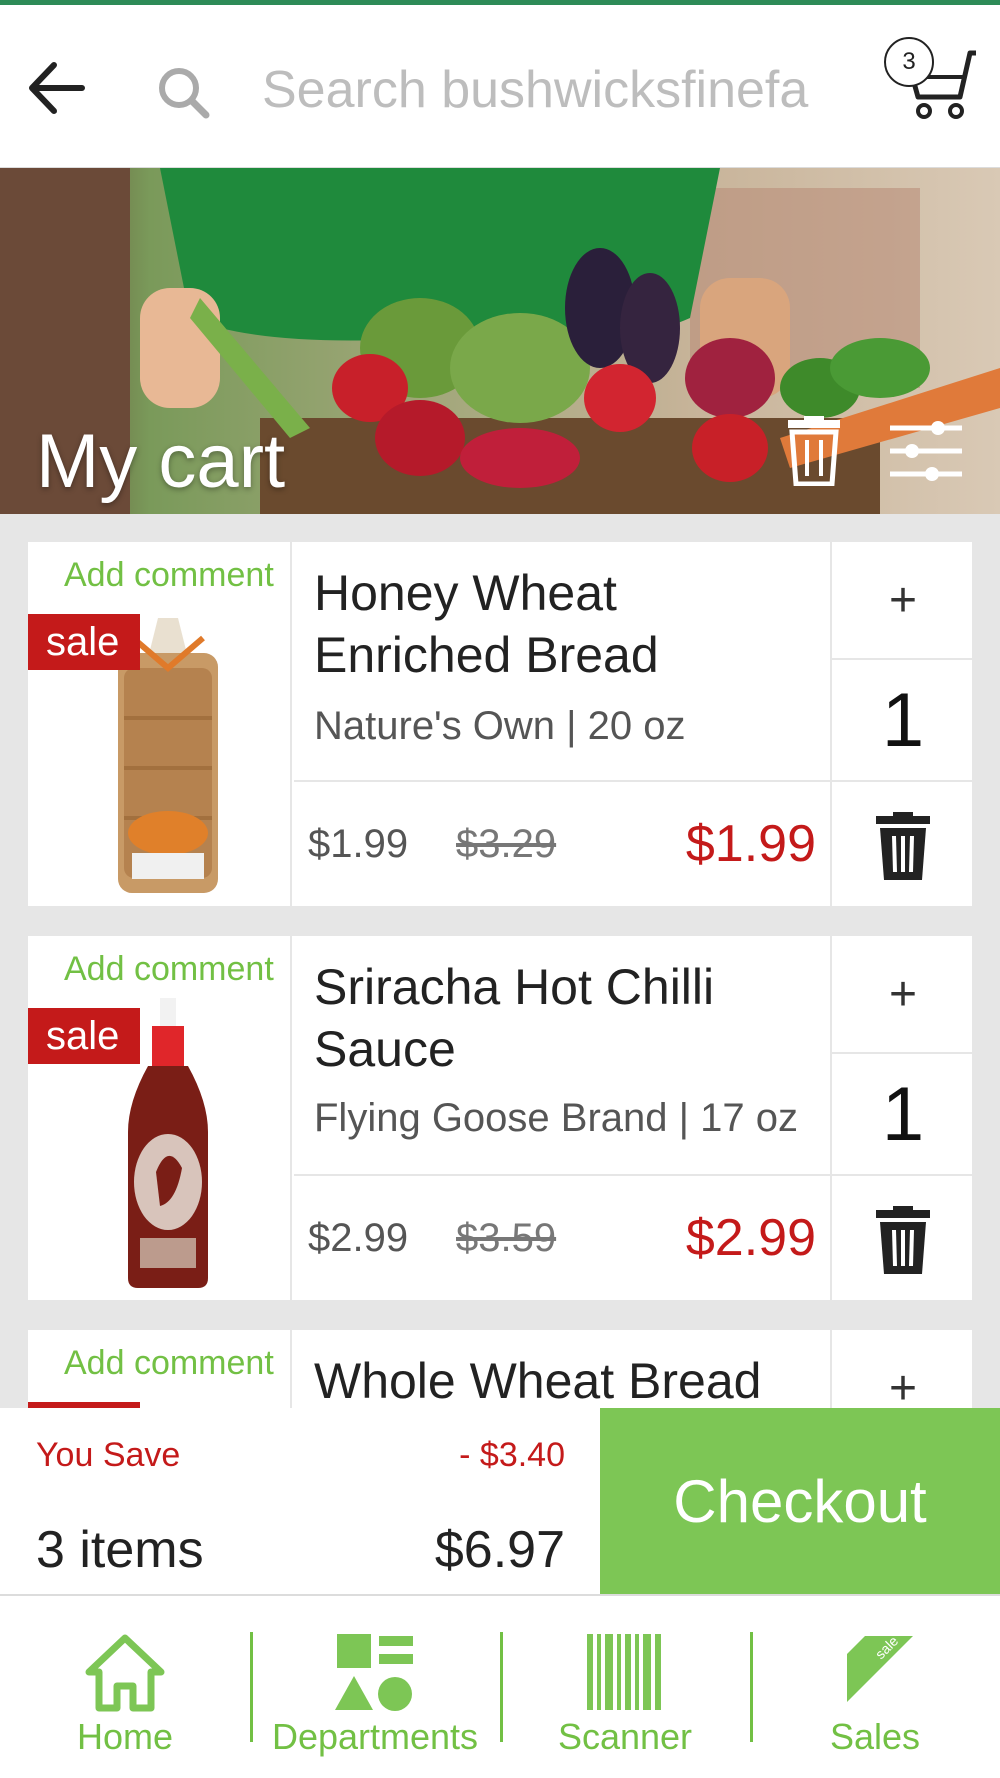 The height and width of the screenshot is (1778, 1000). What do you see at coordinates (358, 1238) in the screenshot?
I see `unit-price: $2.99` at bounding box center [358, 1238].